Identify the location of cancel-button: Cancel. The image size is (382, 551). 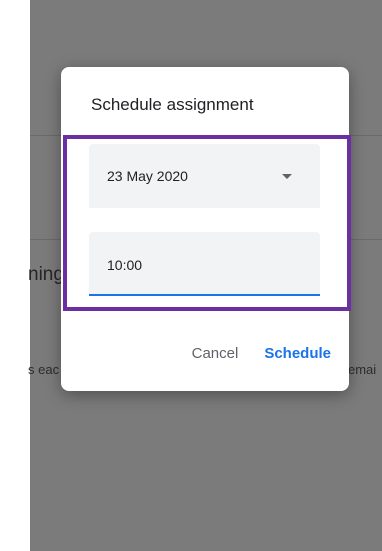
(215, 353).